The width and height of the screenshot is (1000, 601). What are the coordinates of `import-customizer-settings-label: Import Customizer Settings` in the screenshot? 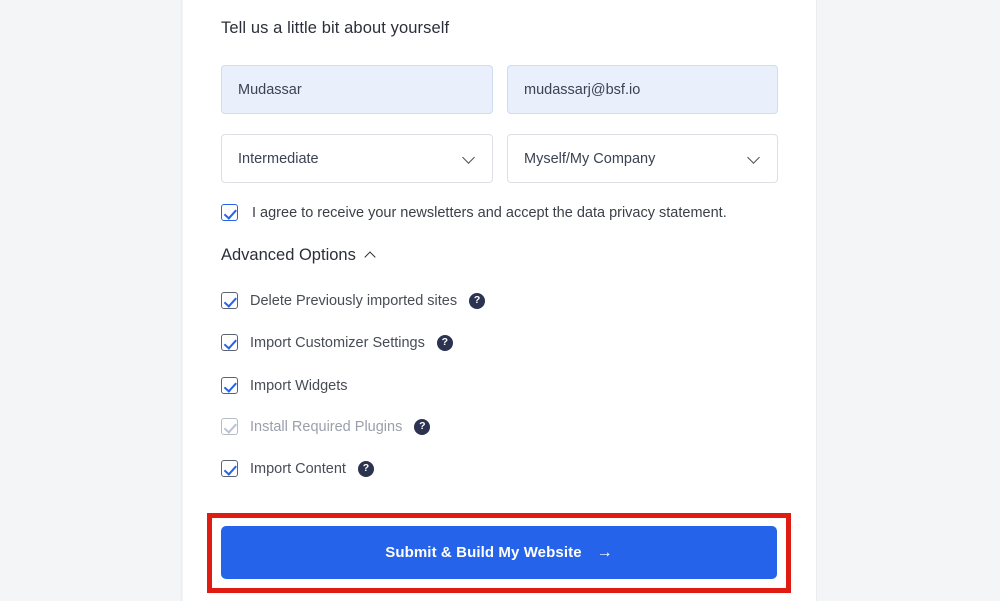 It's located at (337, 342).